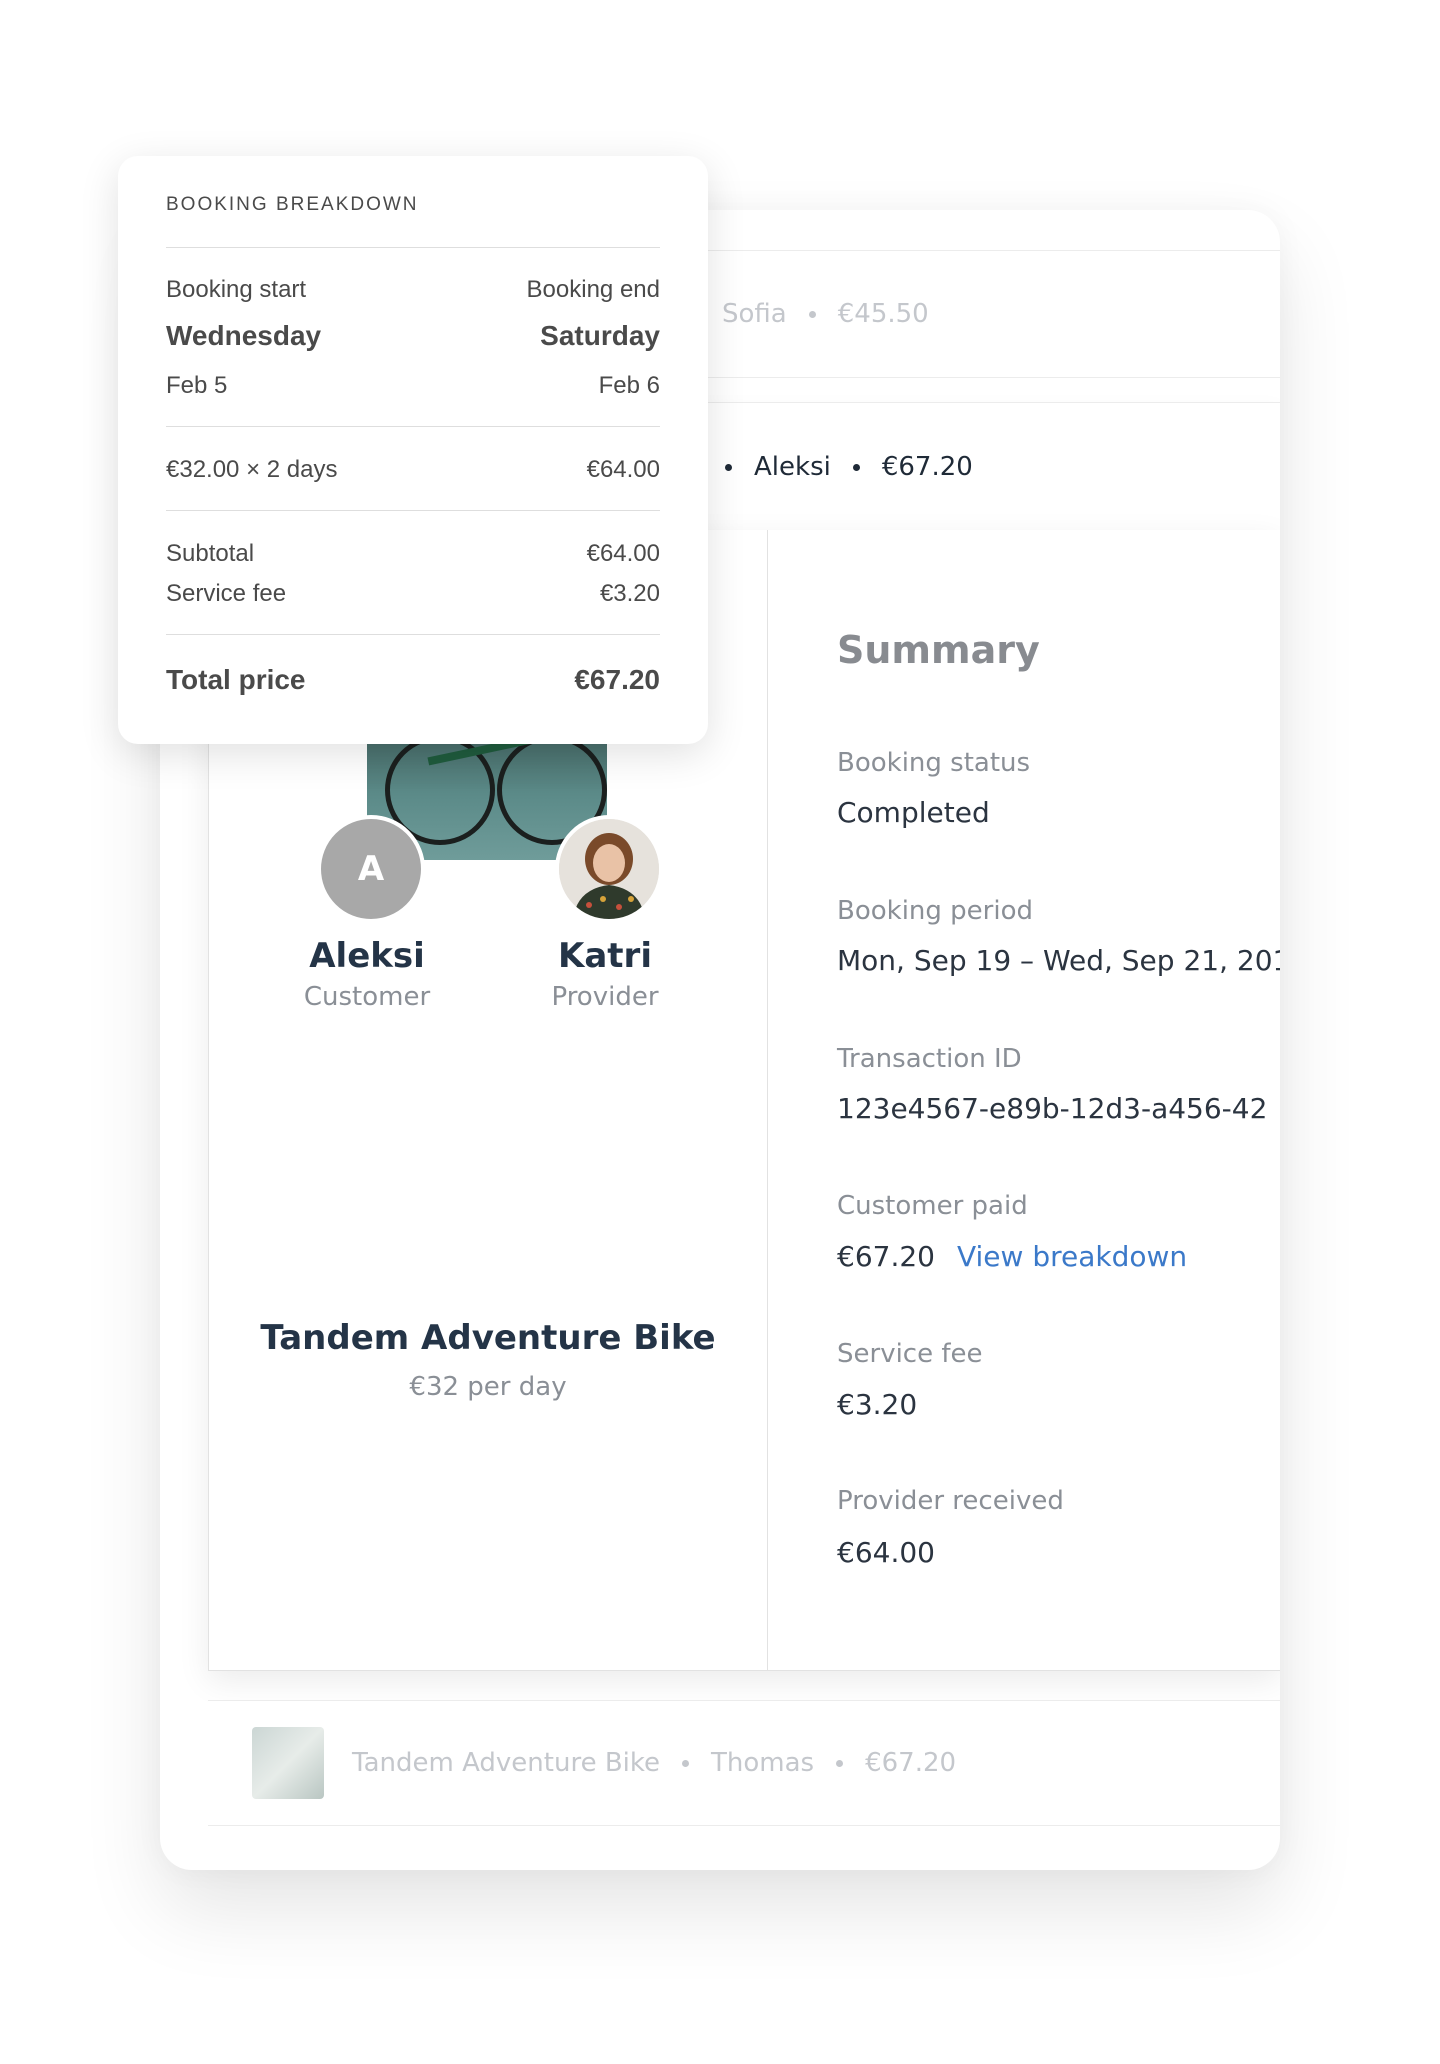  What do you see at coordinates (236, 289) in the screenshot?
I see `booking-start-label: Booking start` at bounding box center [236, 289].